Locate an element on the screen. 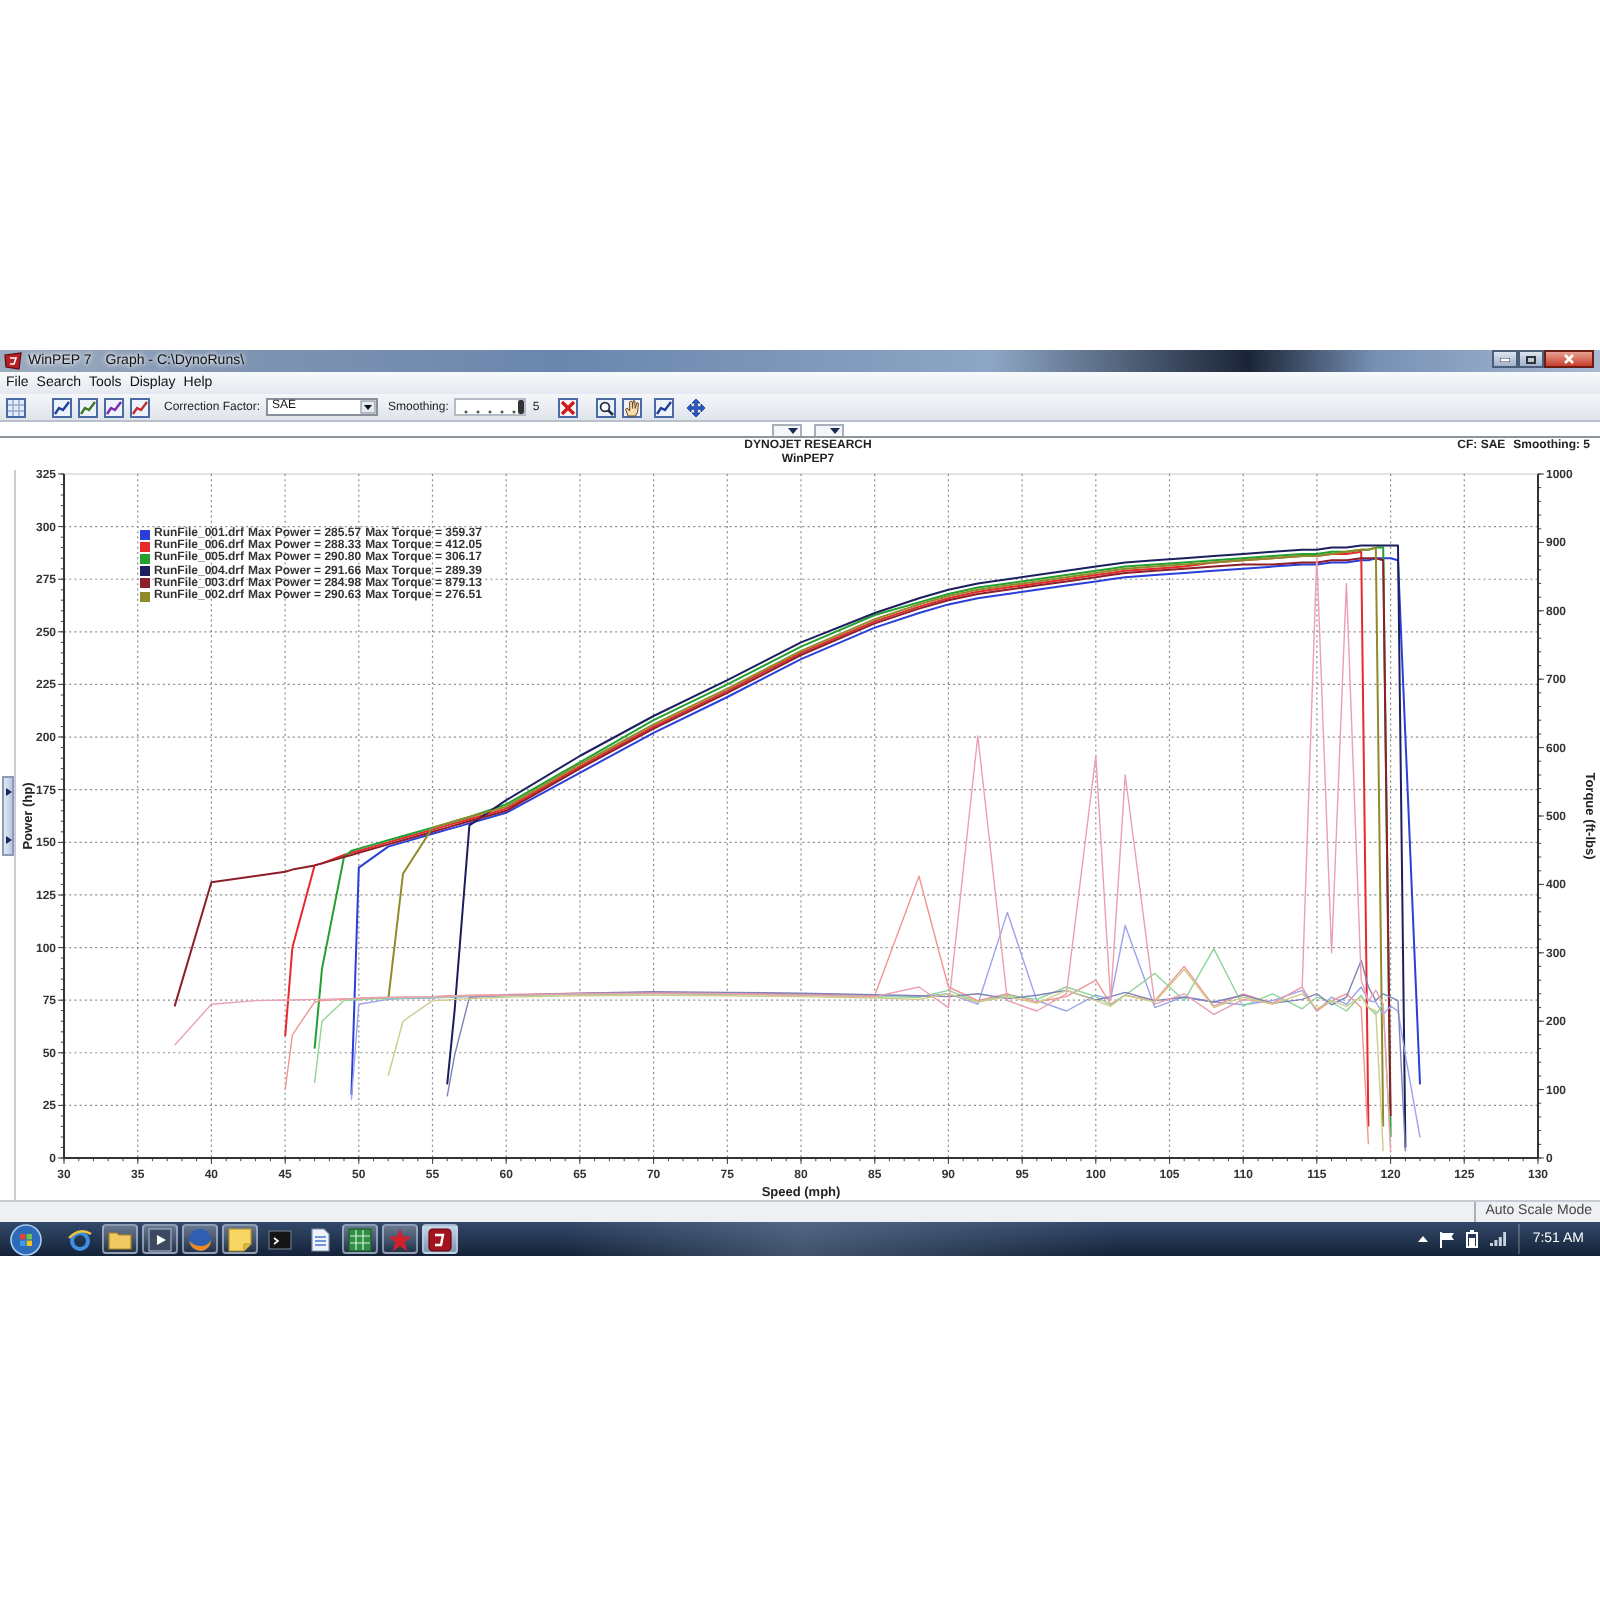 Image resolution: width=1600 pixels, height=1600 pixels. note-icon is located at coordinates (240, 1239).